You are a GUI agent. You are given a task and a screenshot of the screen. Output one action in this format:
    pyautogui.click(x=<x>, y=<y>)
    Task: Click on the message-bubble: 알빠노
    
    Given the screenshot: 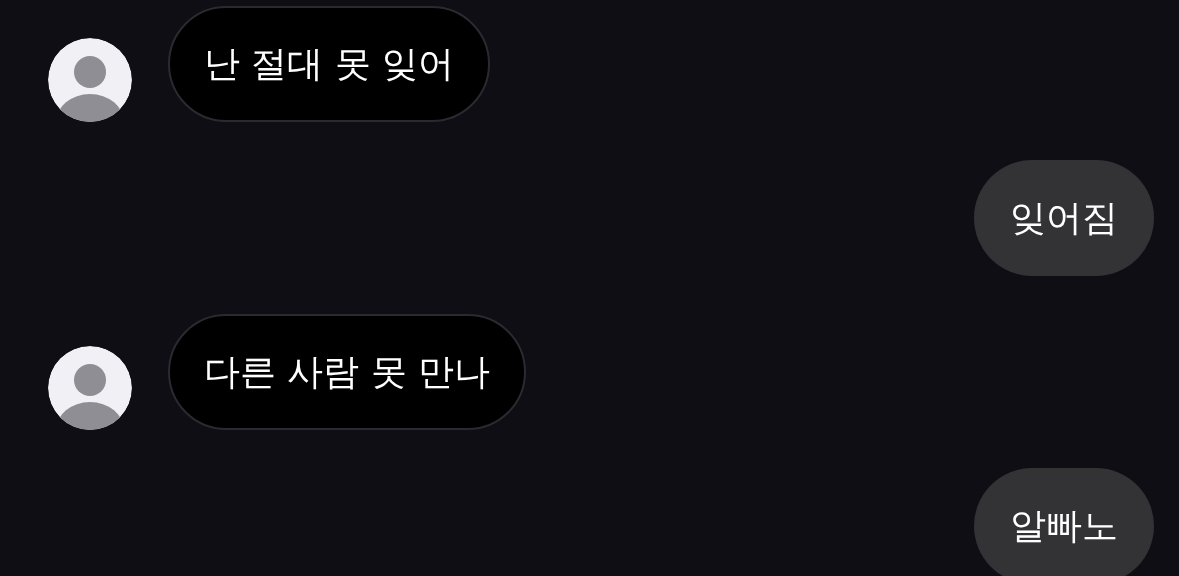 What is the action you would take?
    pyautogui.click(x=1064, y=522)
    